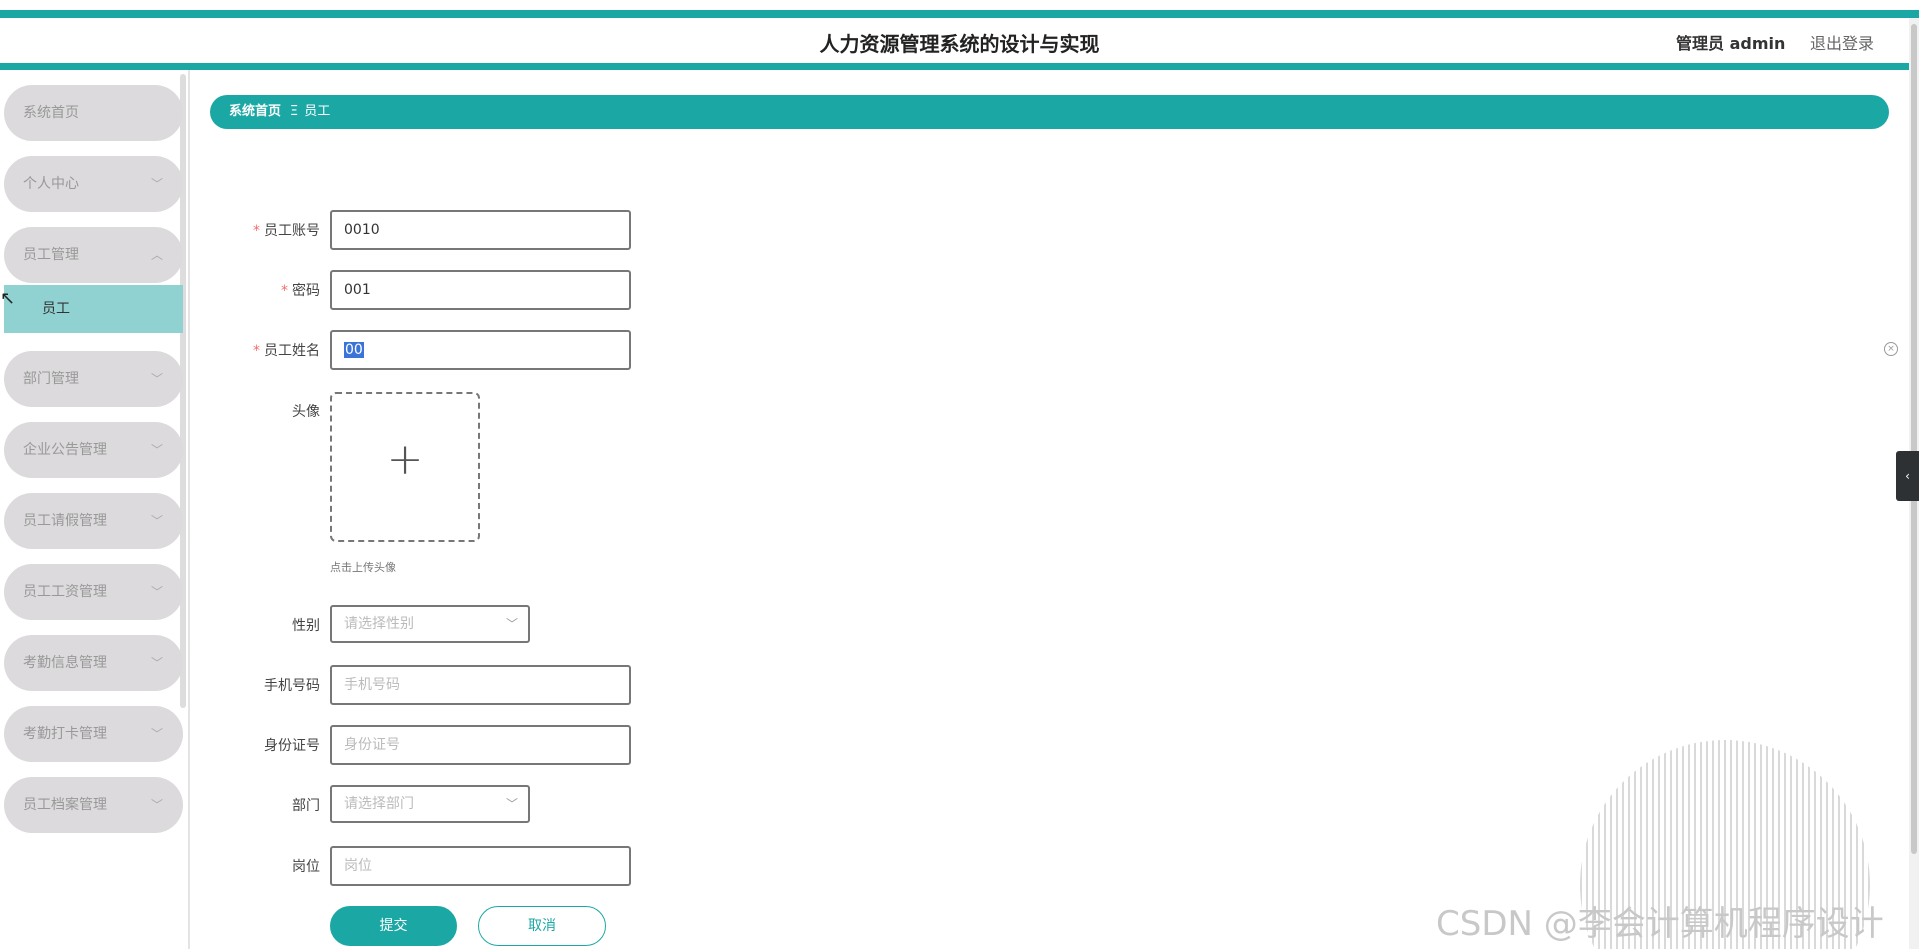 The image size is (1919, 949). What do you see at coordinates (358, 866) in the screenshot?
I see `position-placeholder: 岗位` at bounding box center [358, 866].